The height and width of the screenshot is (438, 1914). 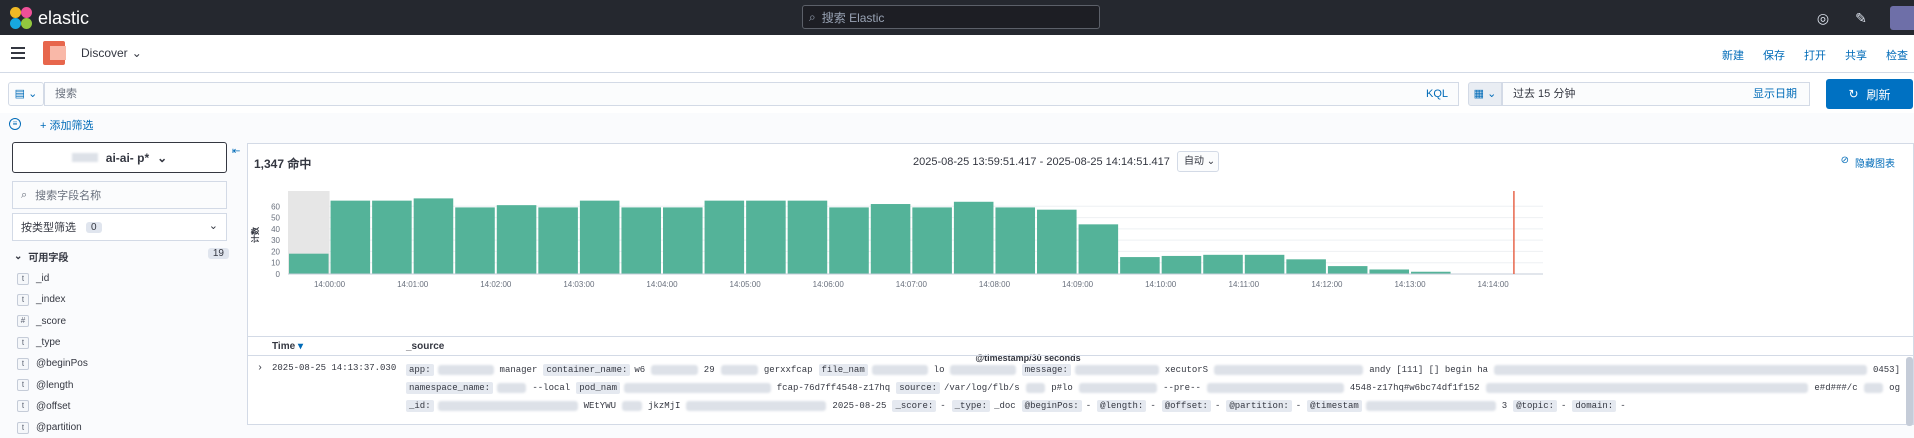 What do you see at coordinates (59, 428) in the screenshot?
I see `field-name: @partition` at bounding box center [59, 428].